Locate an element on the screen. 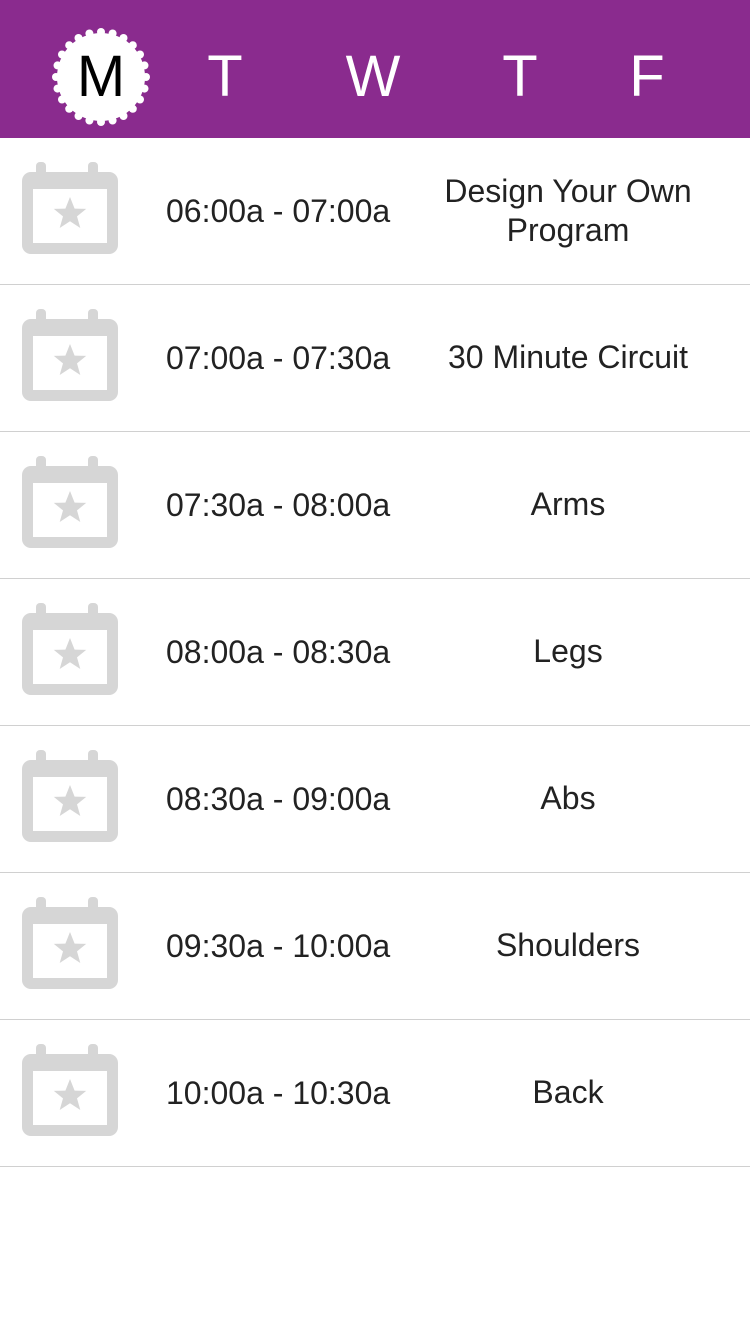 The height and width of the screenshot is (1334, 750). program-name: Abs is located at coordinates (568, 798).